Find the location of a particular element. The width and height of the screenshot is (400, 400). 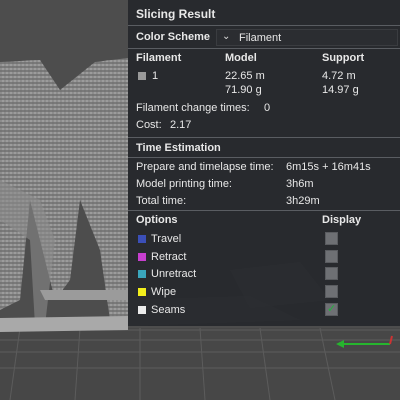

total-time-label: Total time: is located at coordinates (161, 201).